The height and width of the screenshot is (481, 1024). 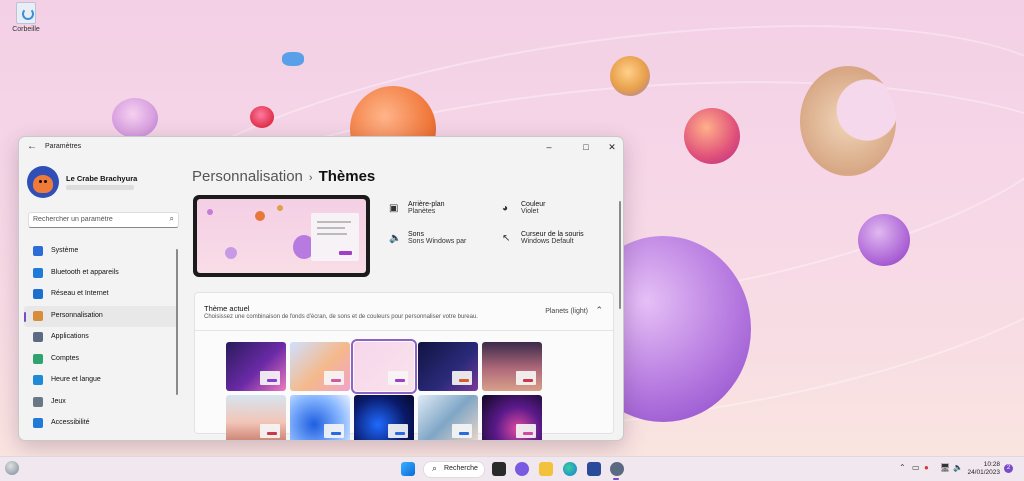 I want to click on user-name: Le Crabe Brachyura, so click(x=102, y=178).